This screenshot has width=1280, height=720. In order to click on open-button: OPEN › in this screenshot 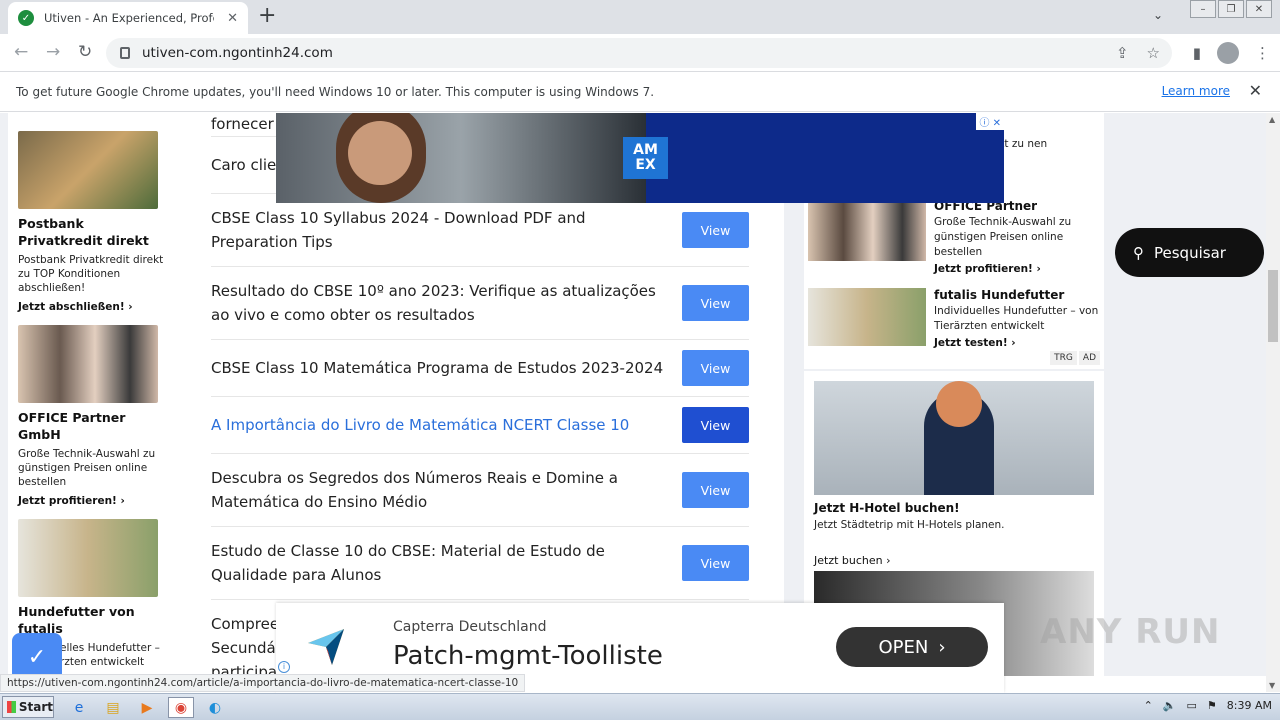, I will do `click(912, 647)`.